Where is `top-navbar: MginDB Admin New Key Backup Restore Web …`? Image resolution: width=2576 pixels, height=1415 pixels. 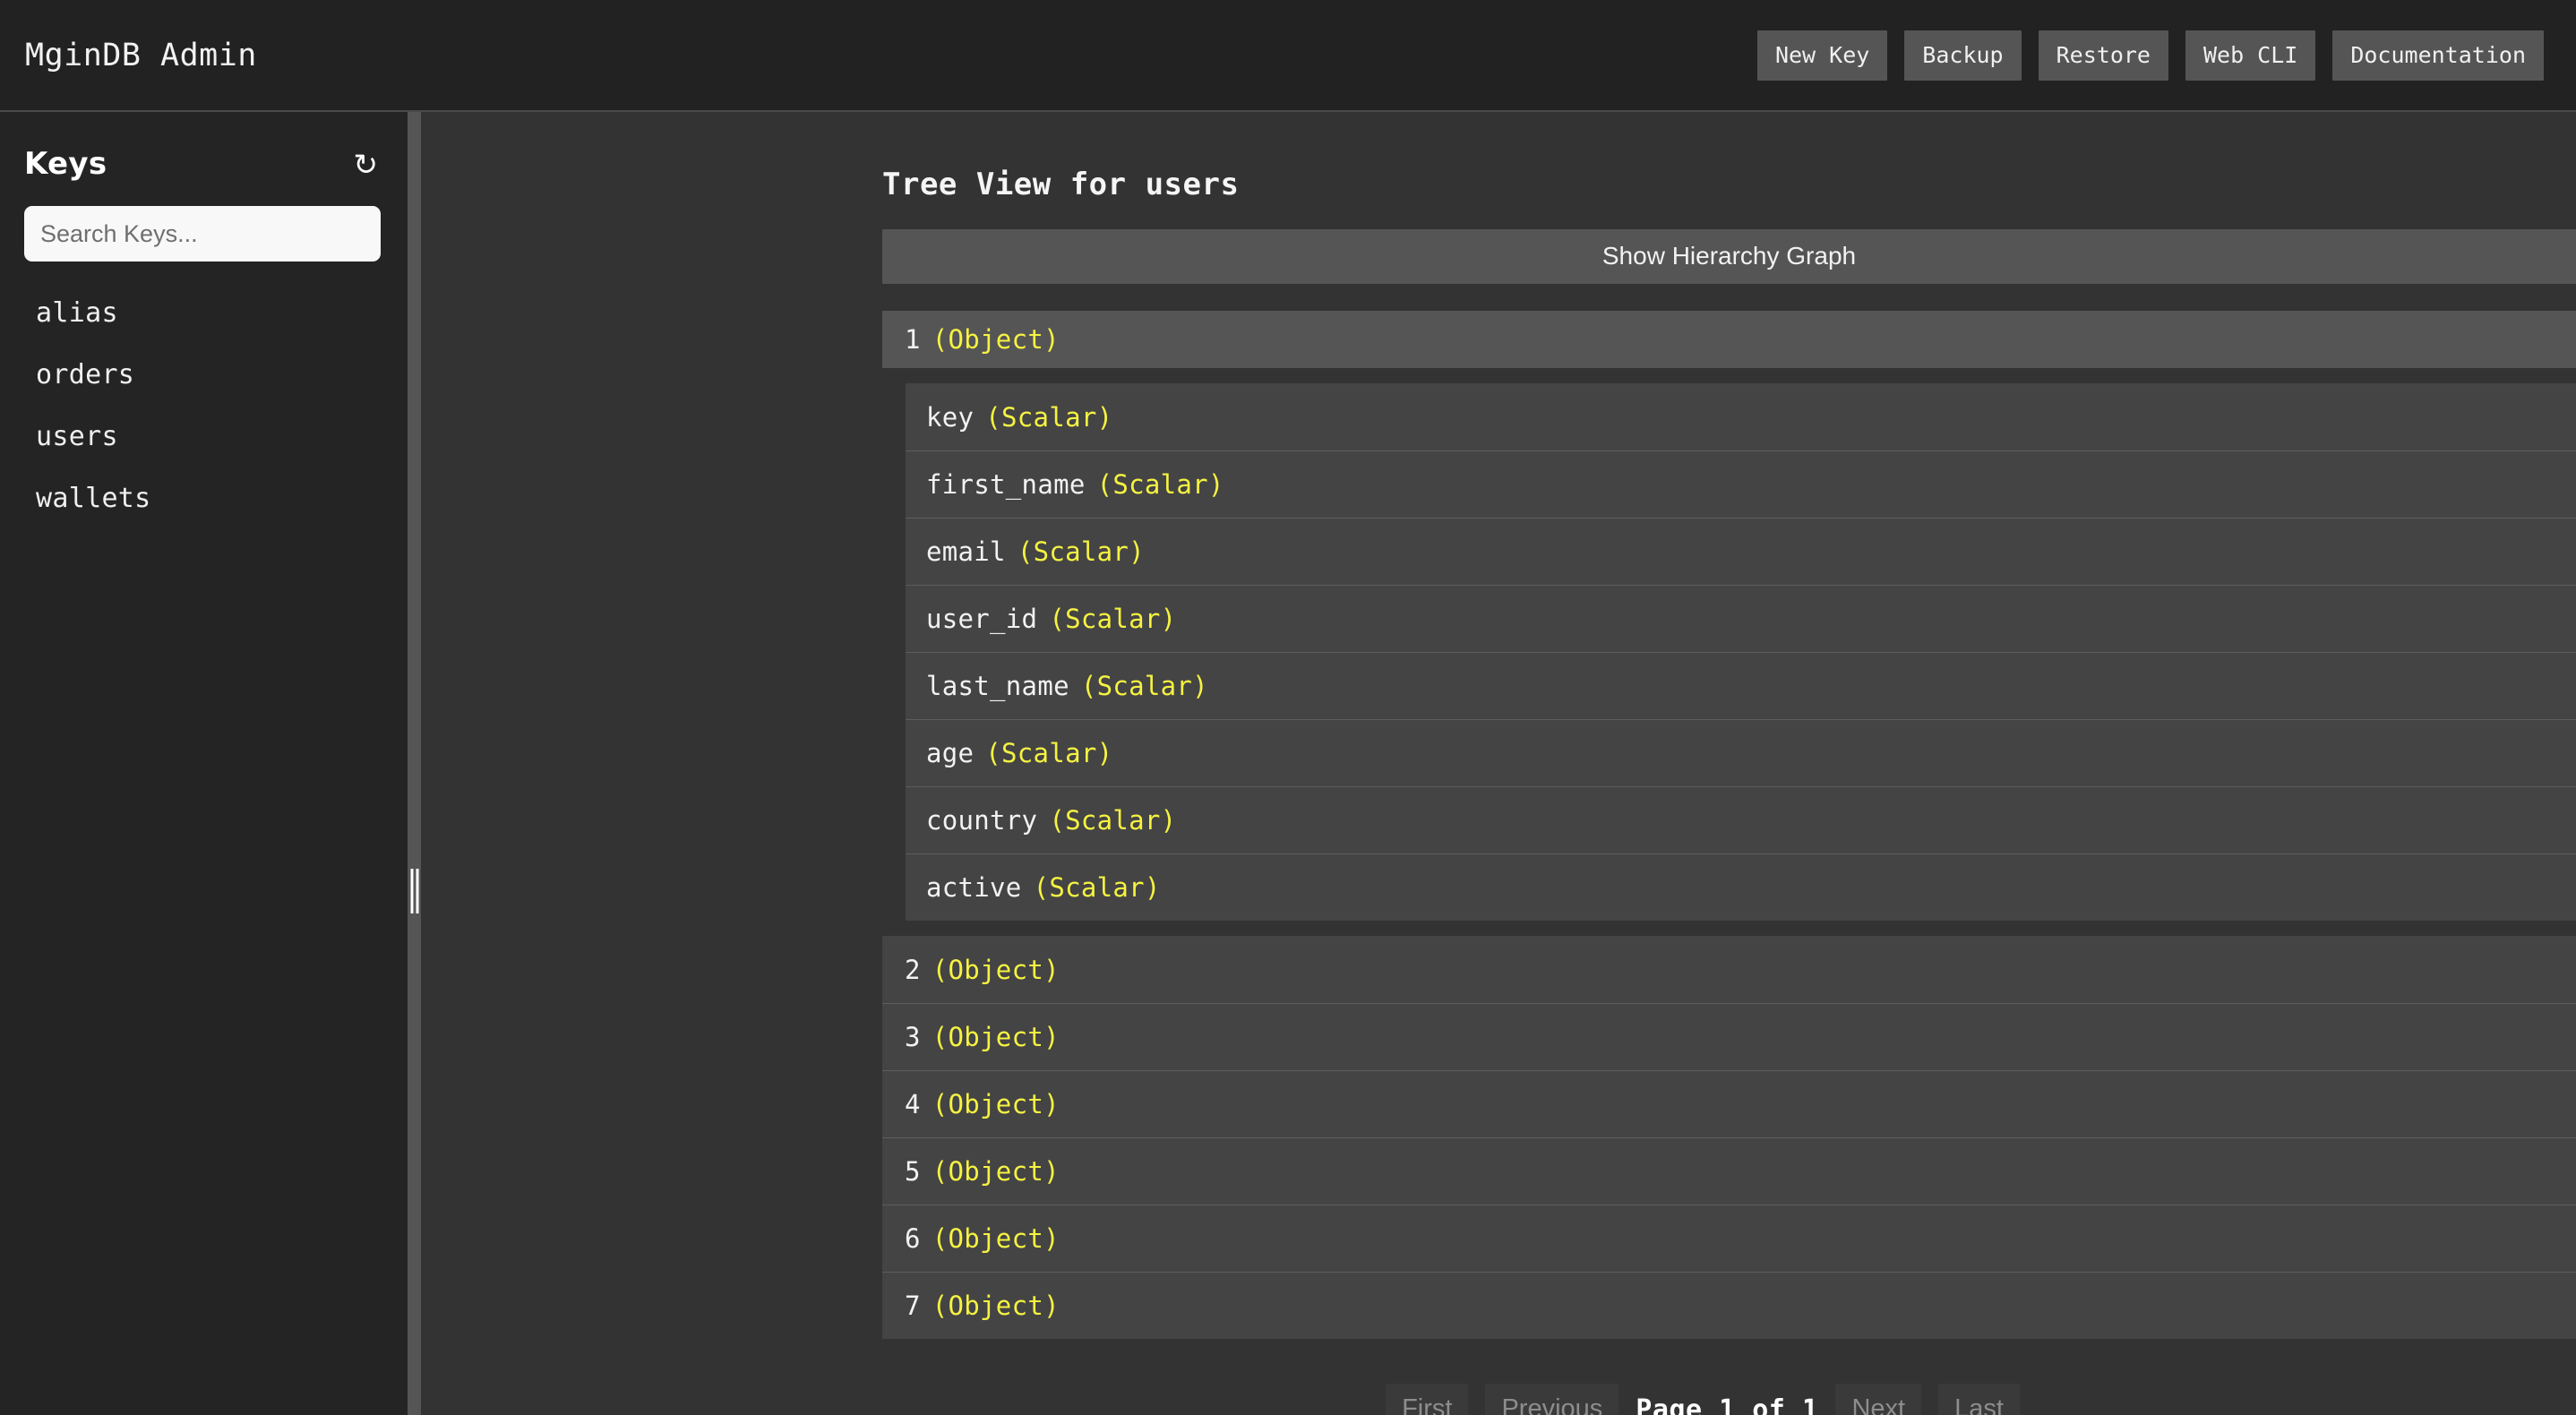
top-navbar: MginDB Admin New Key Backup Restore Web … is located at coordinates (1288, 56).